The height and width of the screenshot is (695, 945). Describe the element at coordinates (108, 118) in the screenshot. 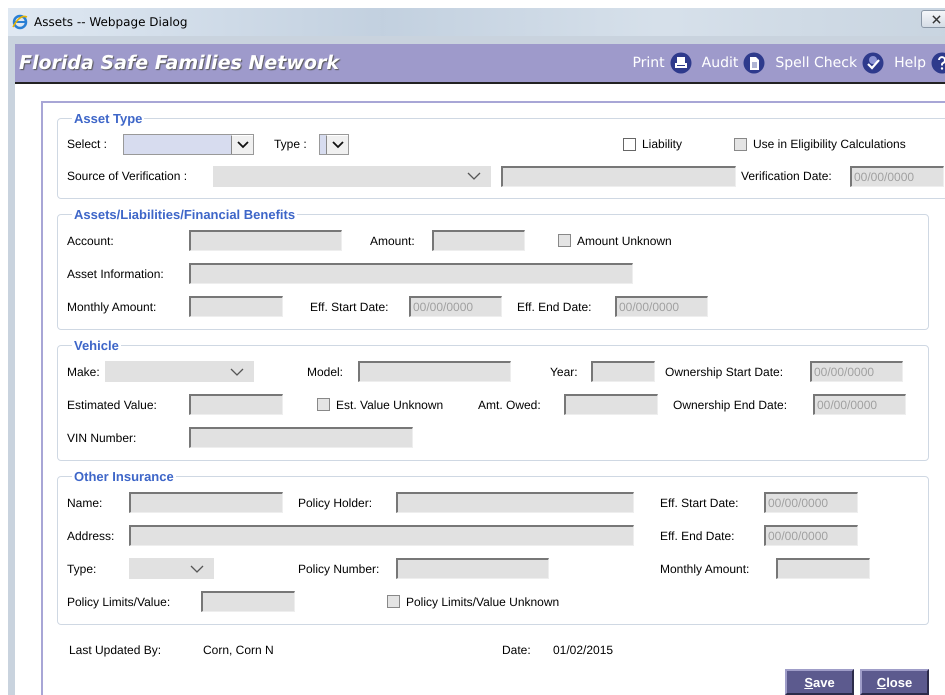

I see `section-title: Asset Type` at that location.